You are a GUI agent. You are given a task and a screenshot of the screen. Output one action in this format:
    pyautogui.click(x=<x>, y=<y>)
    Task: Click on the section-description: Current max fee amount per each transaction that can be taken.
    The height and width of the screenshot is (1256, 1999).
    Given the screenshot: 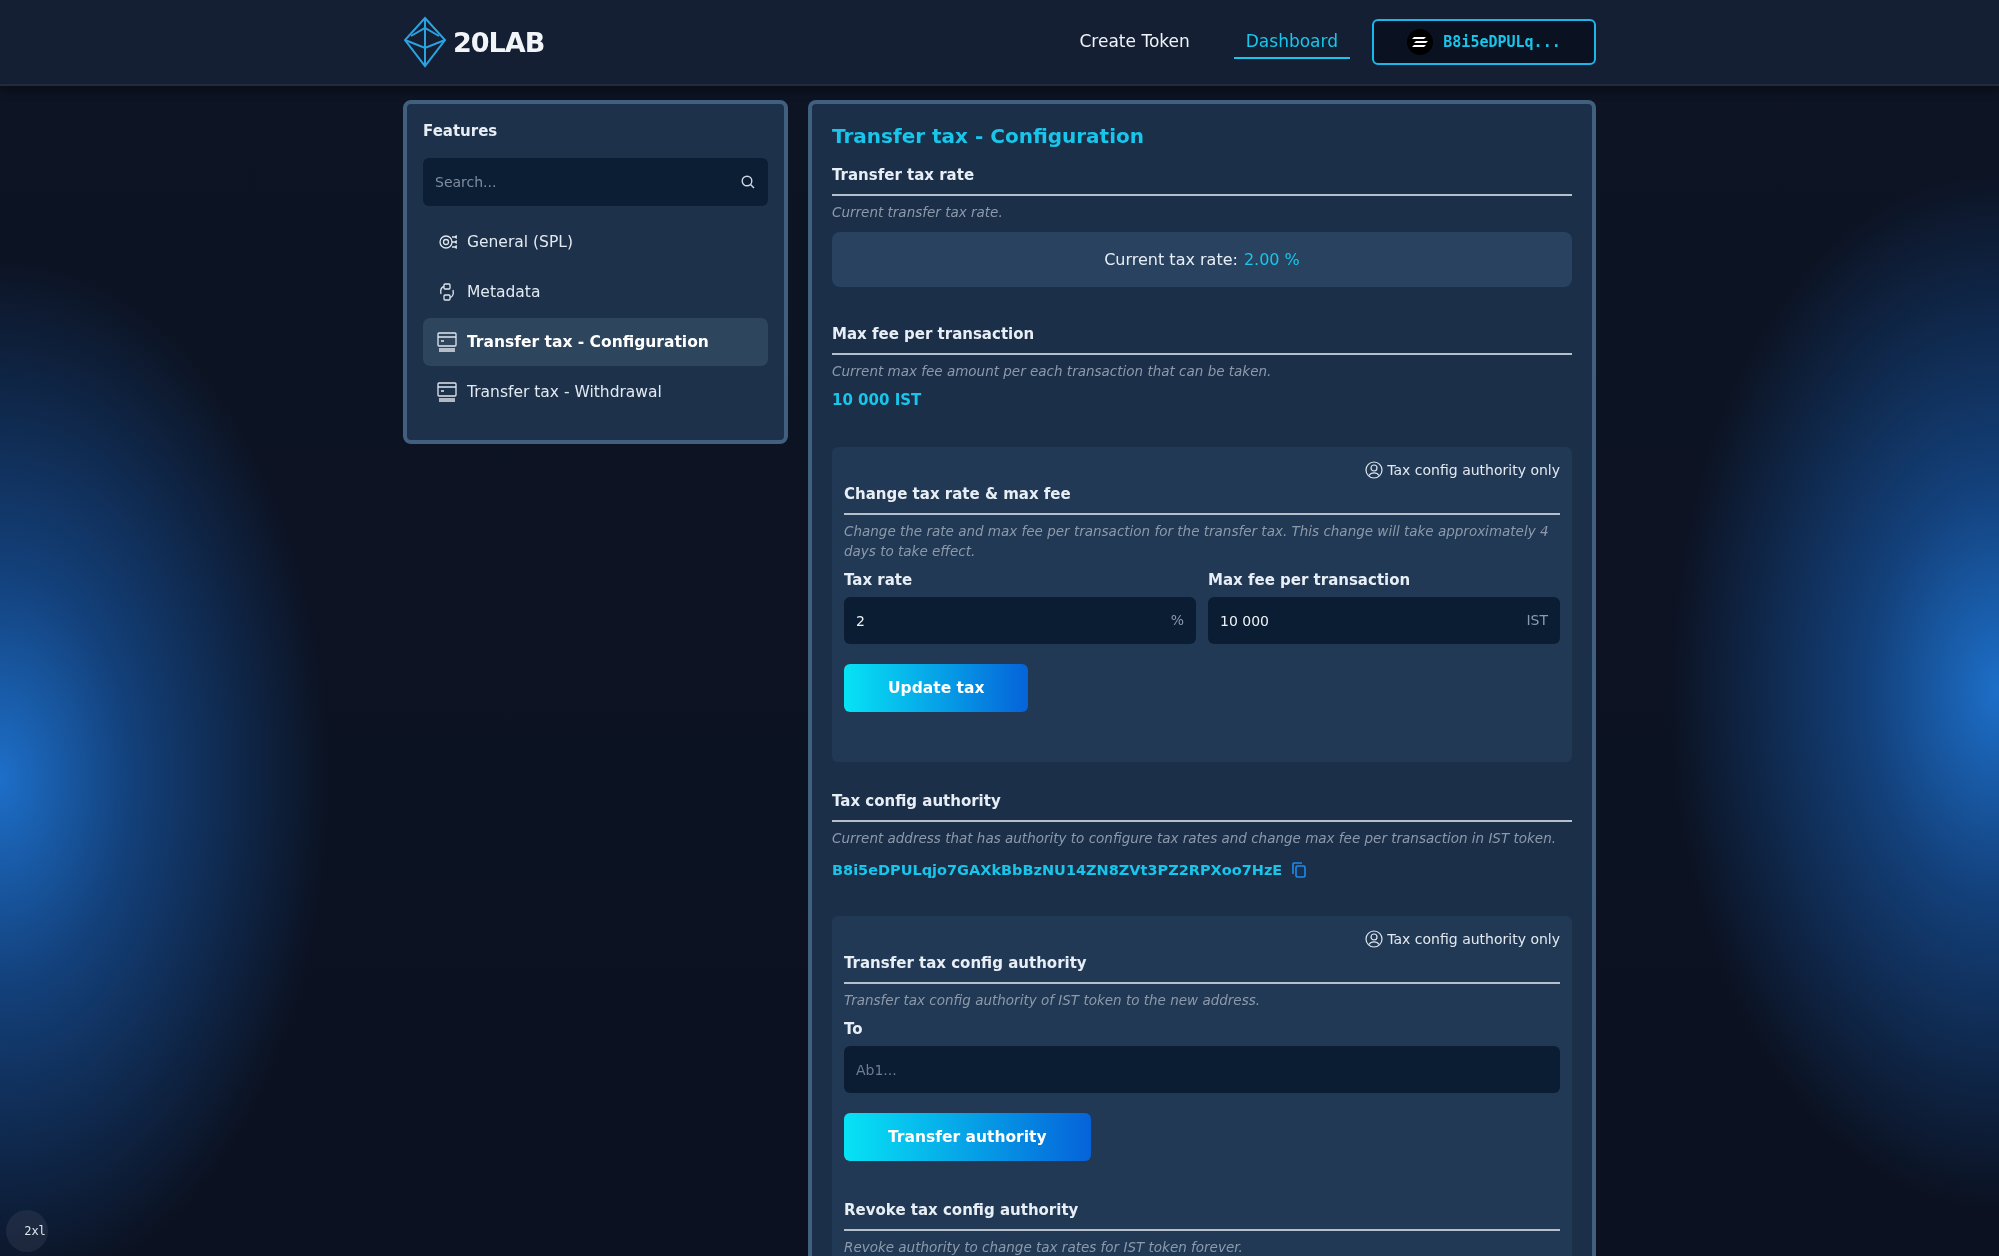 What is the action you would take?
    pyautogui.click(x=1052, y=371)
    